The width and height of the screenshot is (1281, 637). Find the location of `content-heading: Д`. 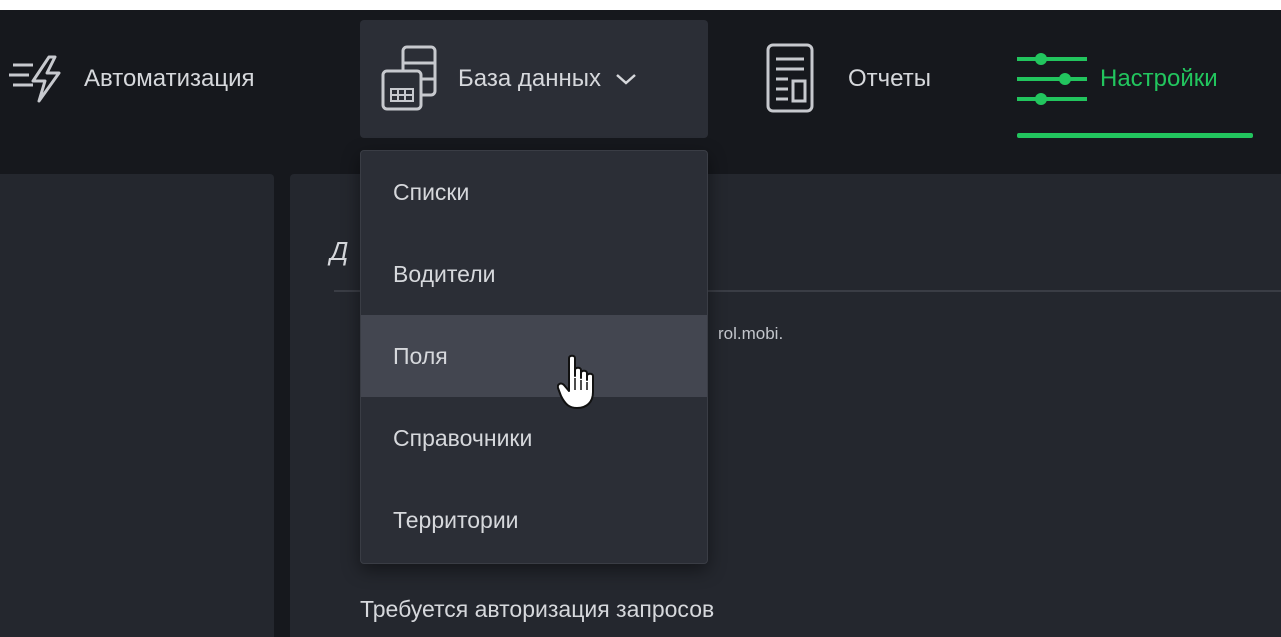

content-heading: Д is located at coordinates (339, 251).